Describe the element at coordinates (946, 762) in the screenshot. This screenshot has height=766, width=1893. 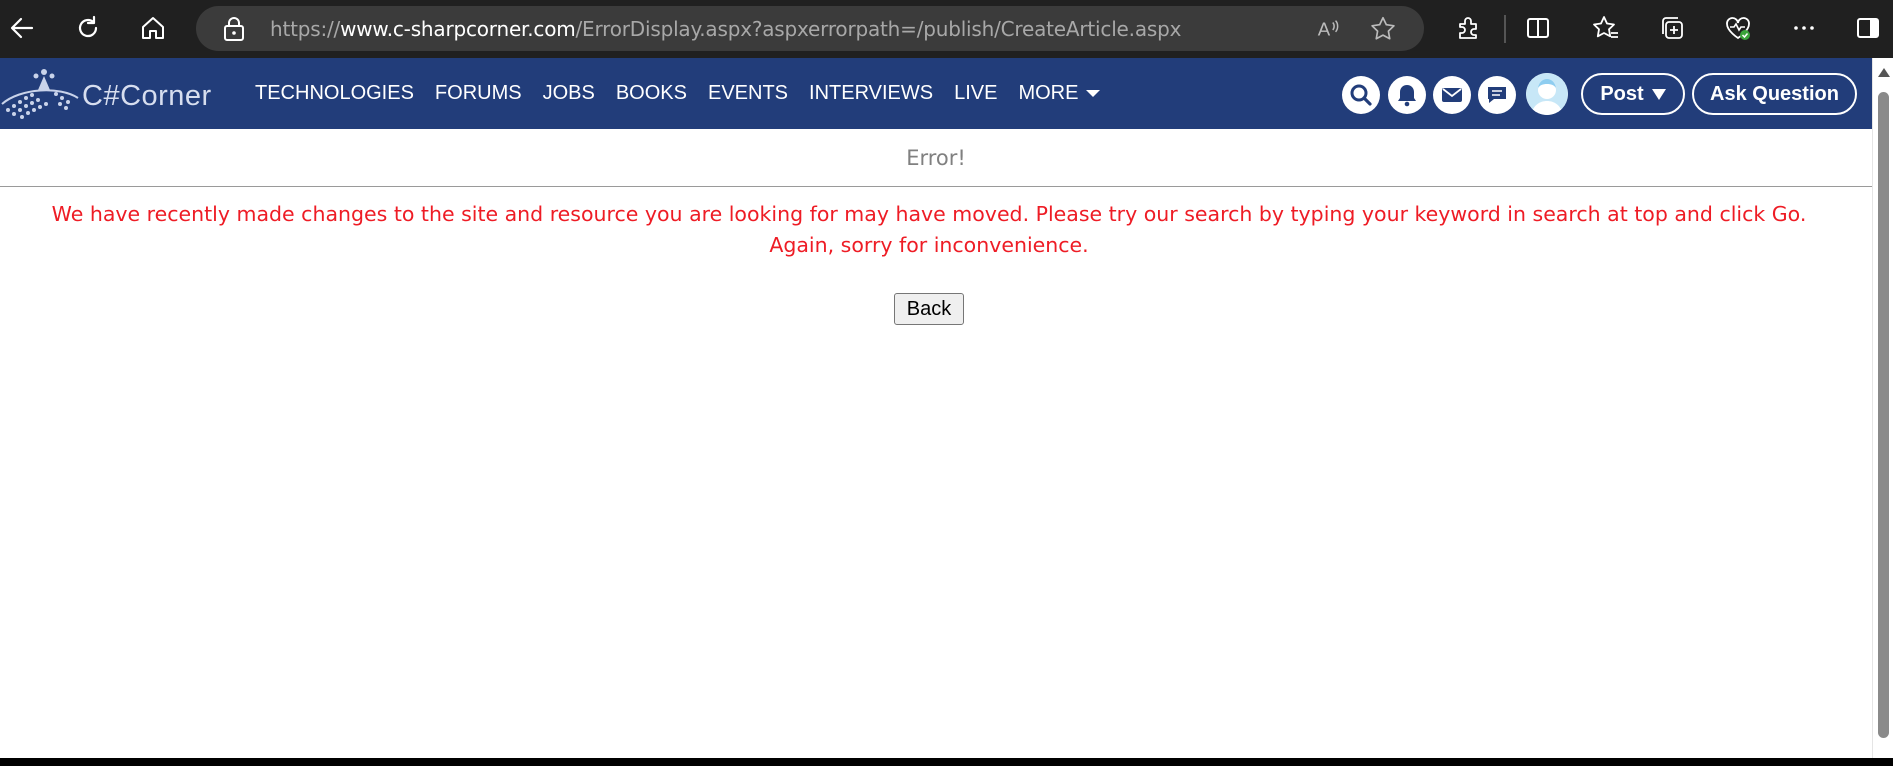
I see `window-bottom-edge` at that location.